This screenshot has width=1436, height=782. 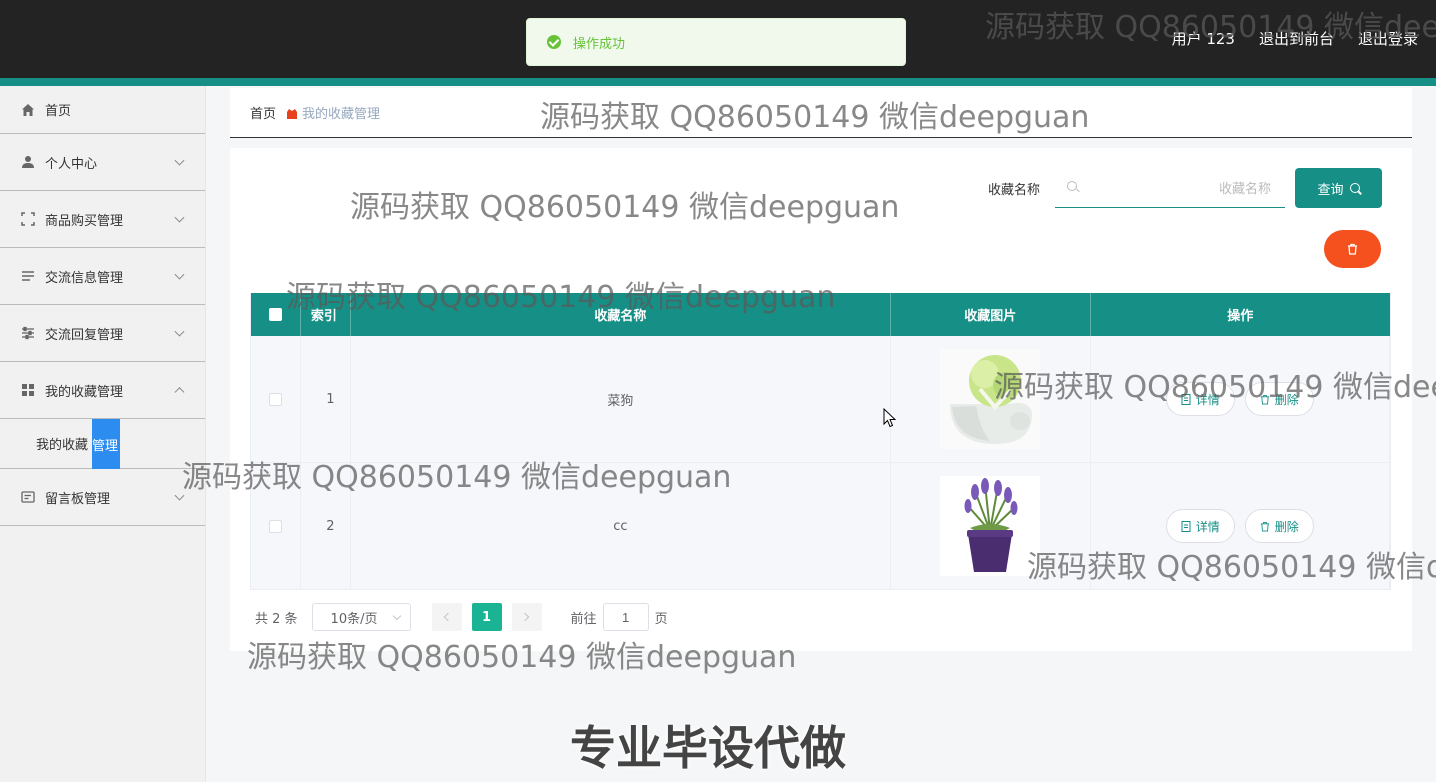 What do you see at coordinates (554, 42) in the screenshot?
I see `check-circle-icon` at bounding box center [554, 42].